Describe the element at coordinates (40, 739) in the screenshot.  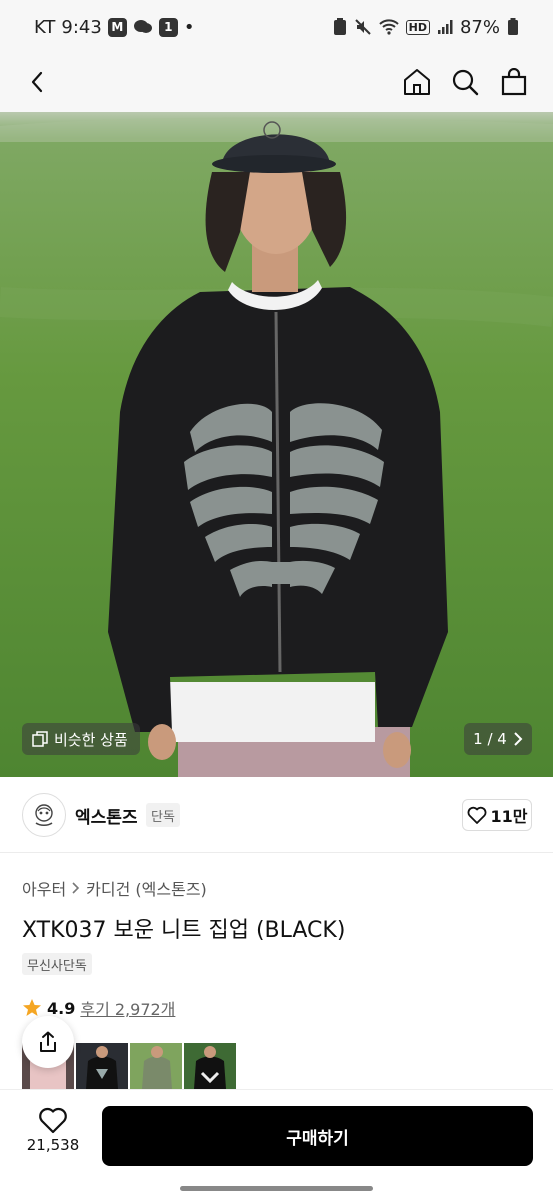
I see `copy-icon` at that location.